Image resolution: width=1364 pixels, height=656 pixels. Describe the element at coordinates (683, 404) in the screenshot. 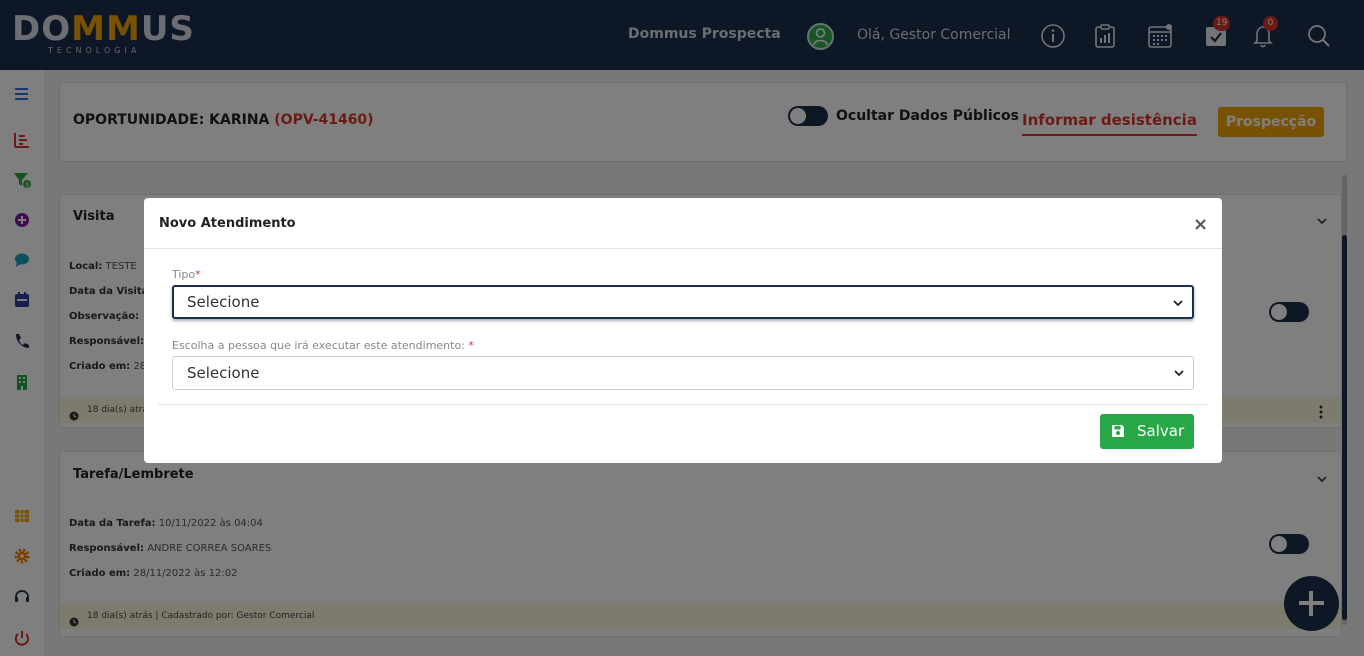

I see `modal-footer-divider` at that location.